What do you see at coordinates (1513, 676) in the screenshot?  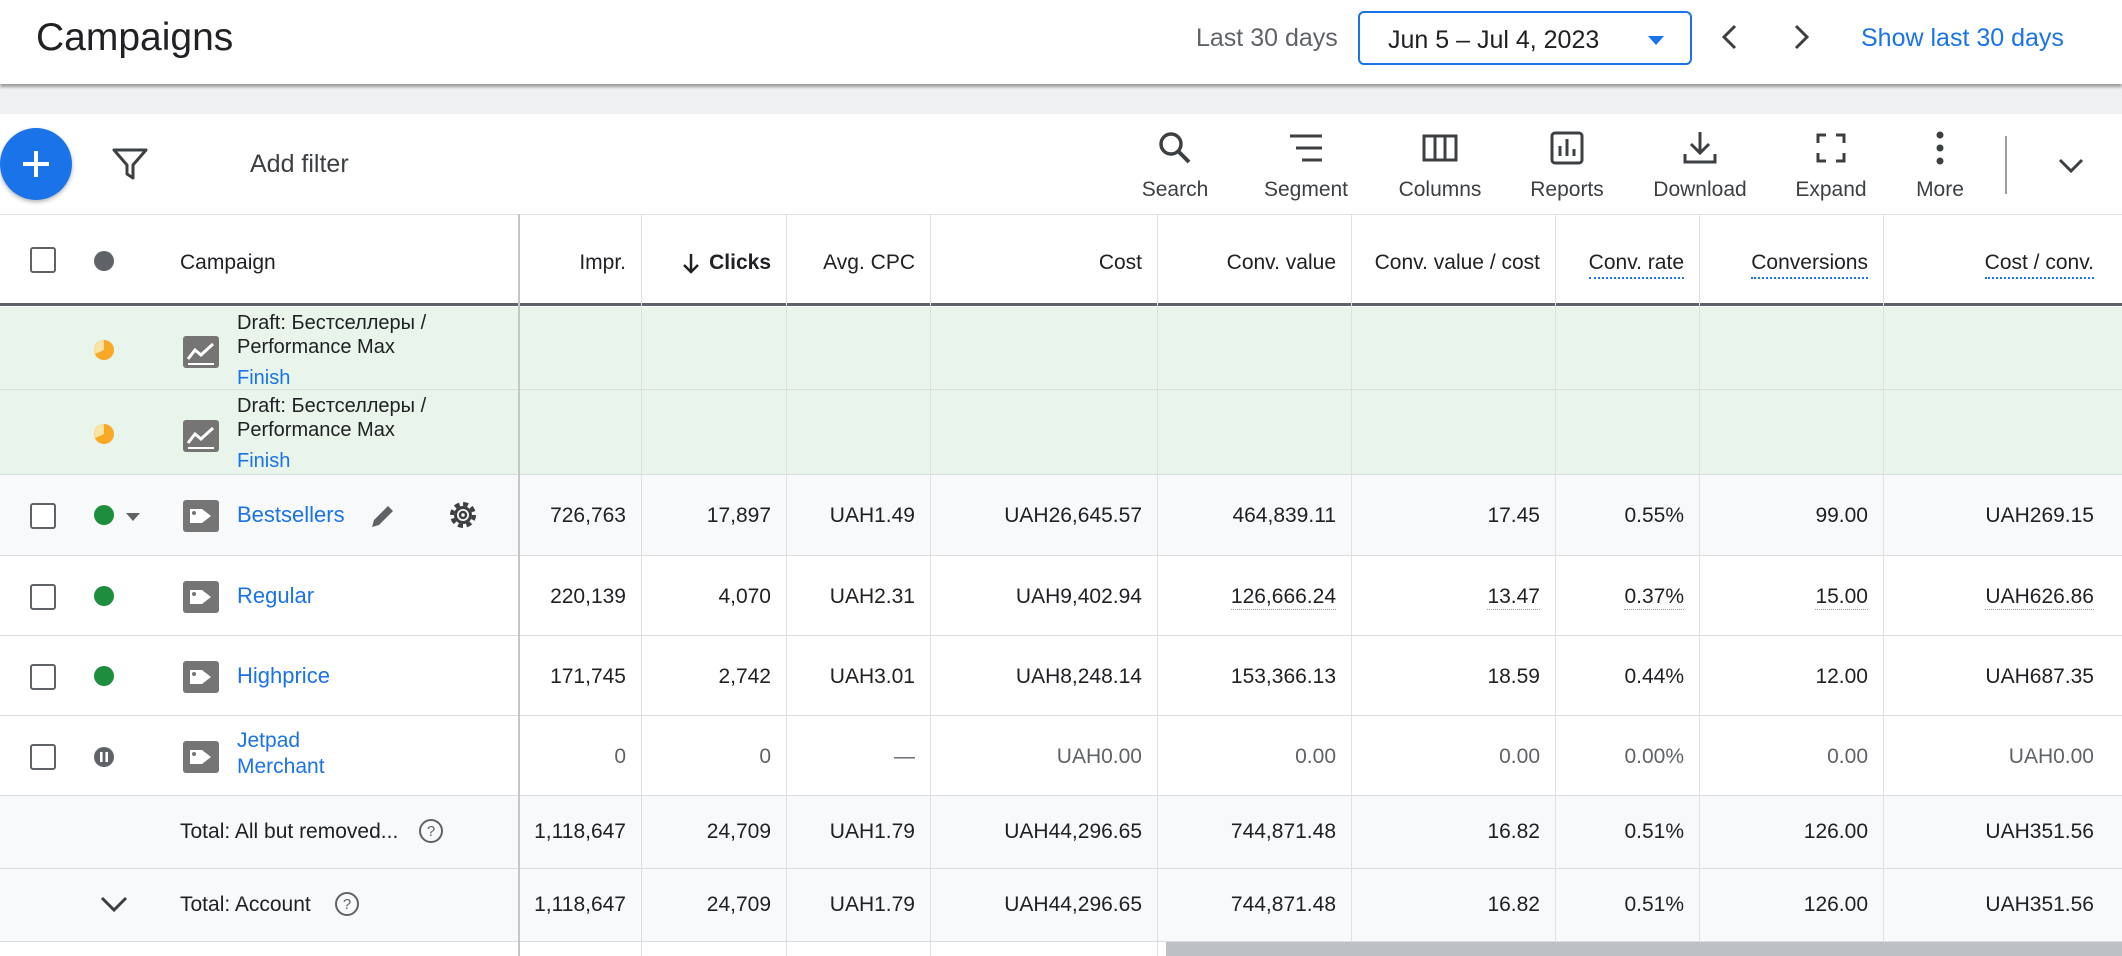 I see `cell-conv-value-cost: 18.59` at bounding box center [1513, 676].